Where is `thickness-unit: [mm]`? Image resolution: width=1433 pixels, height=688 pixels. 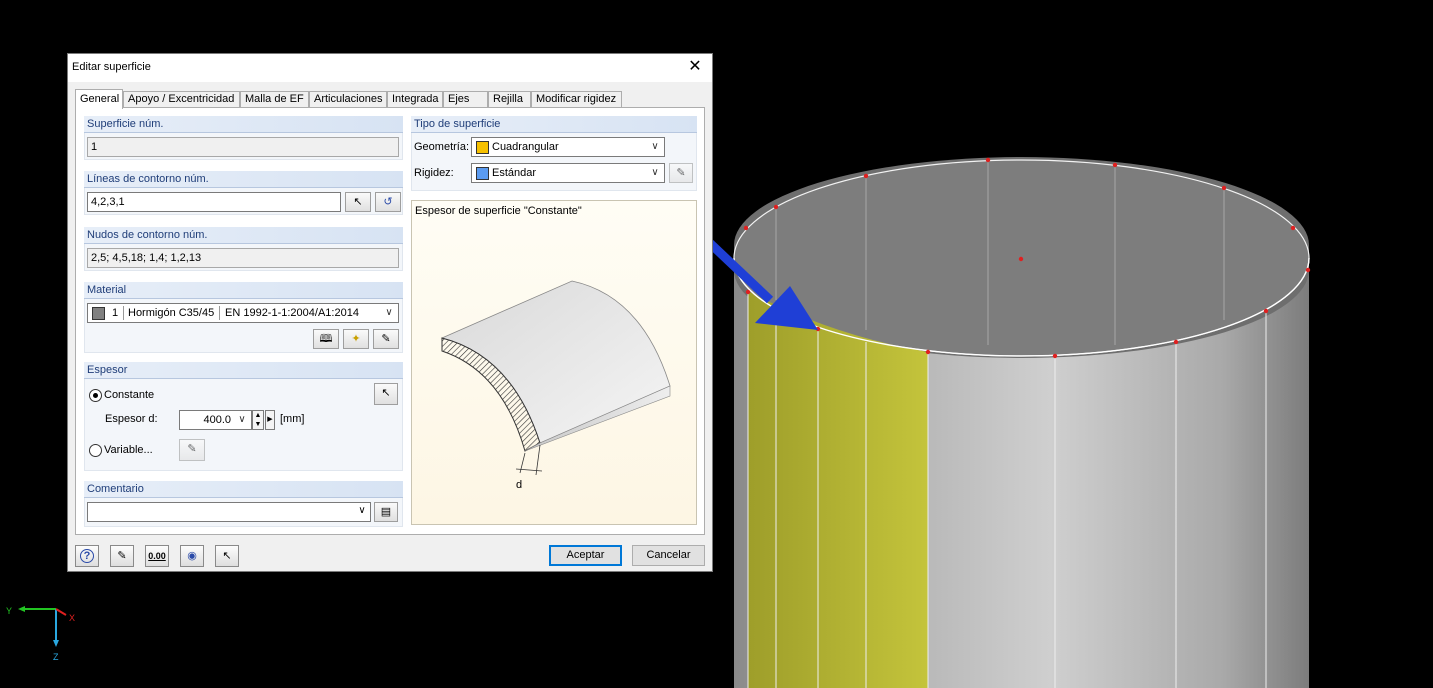
thickness-unit: [mm] is located at coordinates (292, 419).